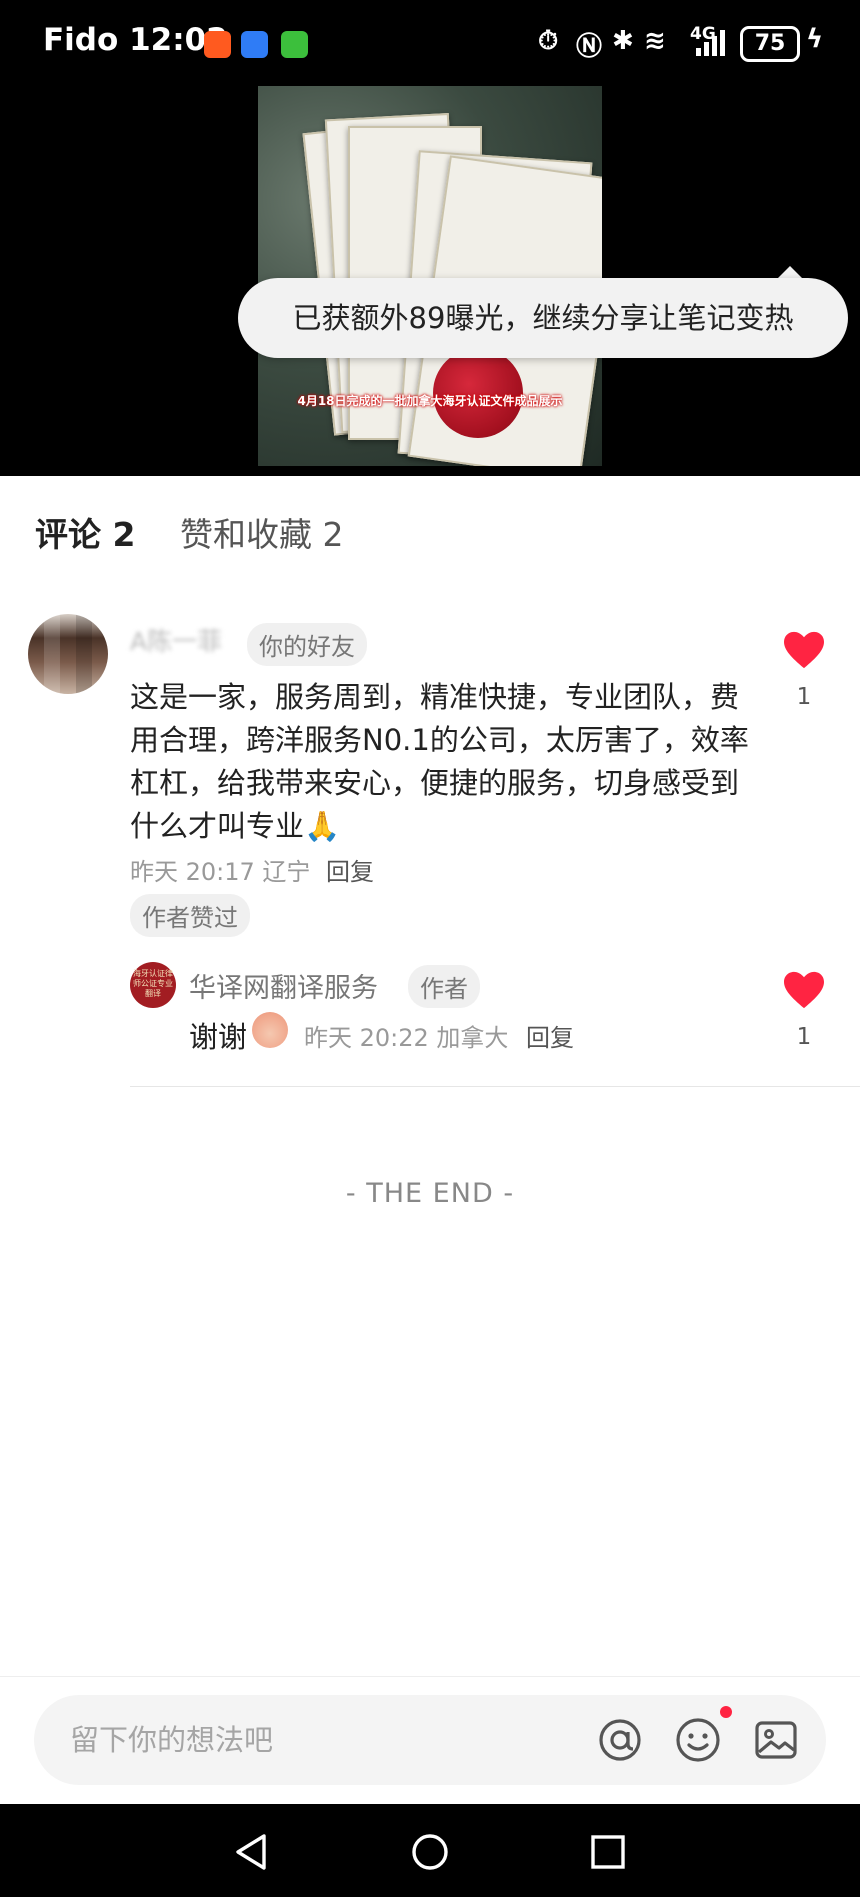  What do you see at coordinates (307, 644) in the screenshot?
I see `friend-badge: 你的好友` at bounding box center [307, 644].